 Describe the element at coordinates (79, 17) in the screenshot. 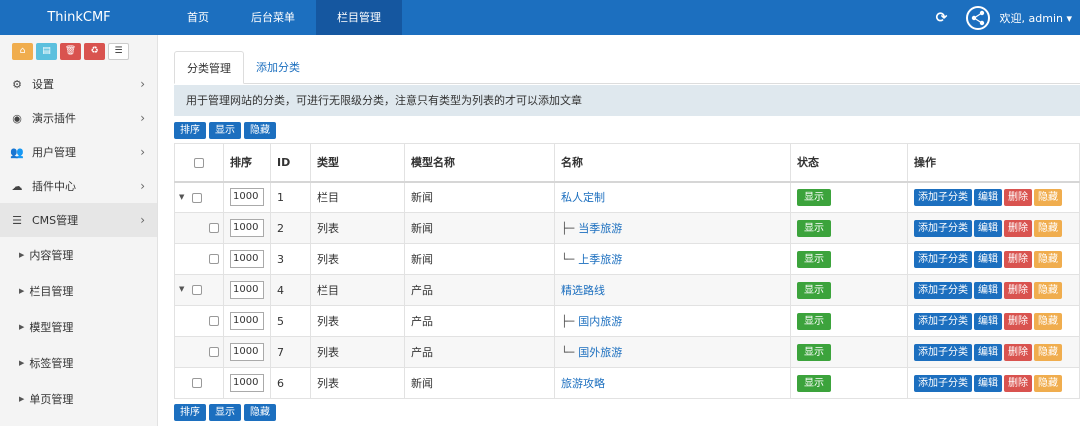

I see `brand-logo: ThinkCMF` at that location.